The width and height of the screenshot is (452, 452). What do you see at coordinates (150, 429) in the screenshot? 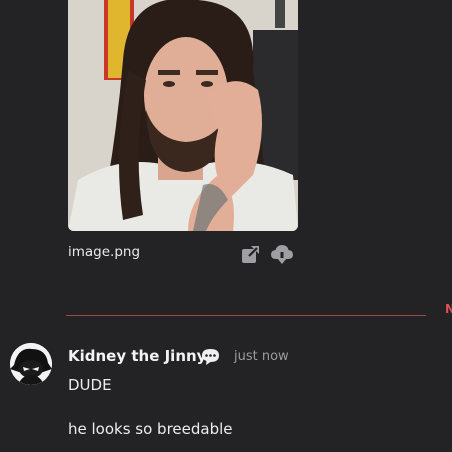
I see `message-line: he looks so breedable` at bounding box center [150, 429].